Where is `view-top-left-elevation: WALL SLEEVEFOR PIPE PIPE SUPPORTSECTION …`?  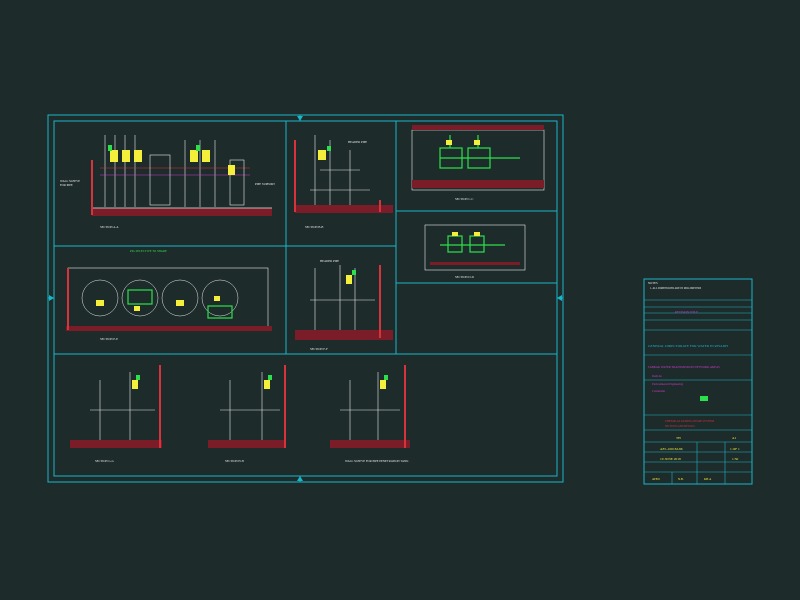 view-top-left-elevation: WALL SLEEVEFOR PIPE PIPE SUPPORTSECTION … is located at coordinates (167, 182).